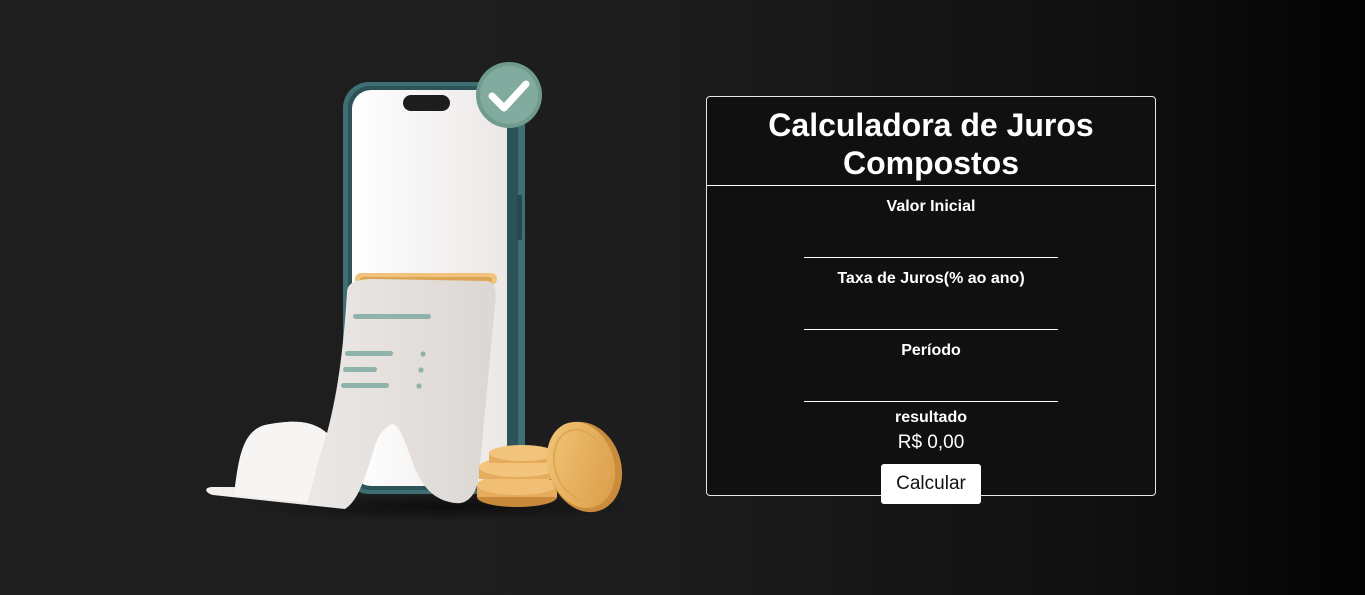 The width and height of the screenshot is (1365, 595). I want to click on initial-value-label: Valor Inicial, so click(931, 206).